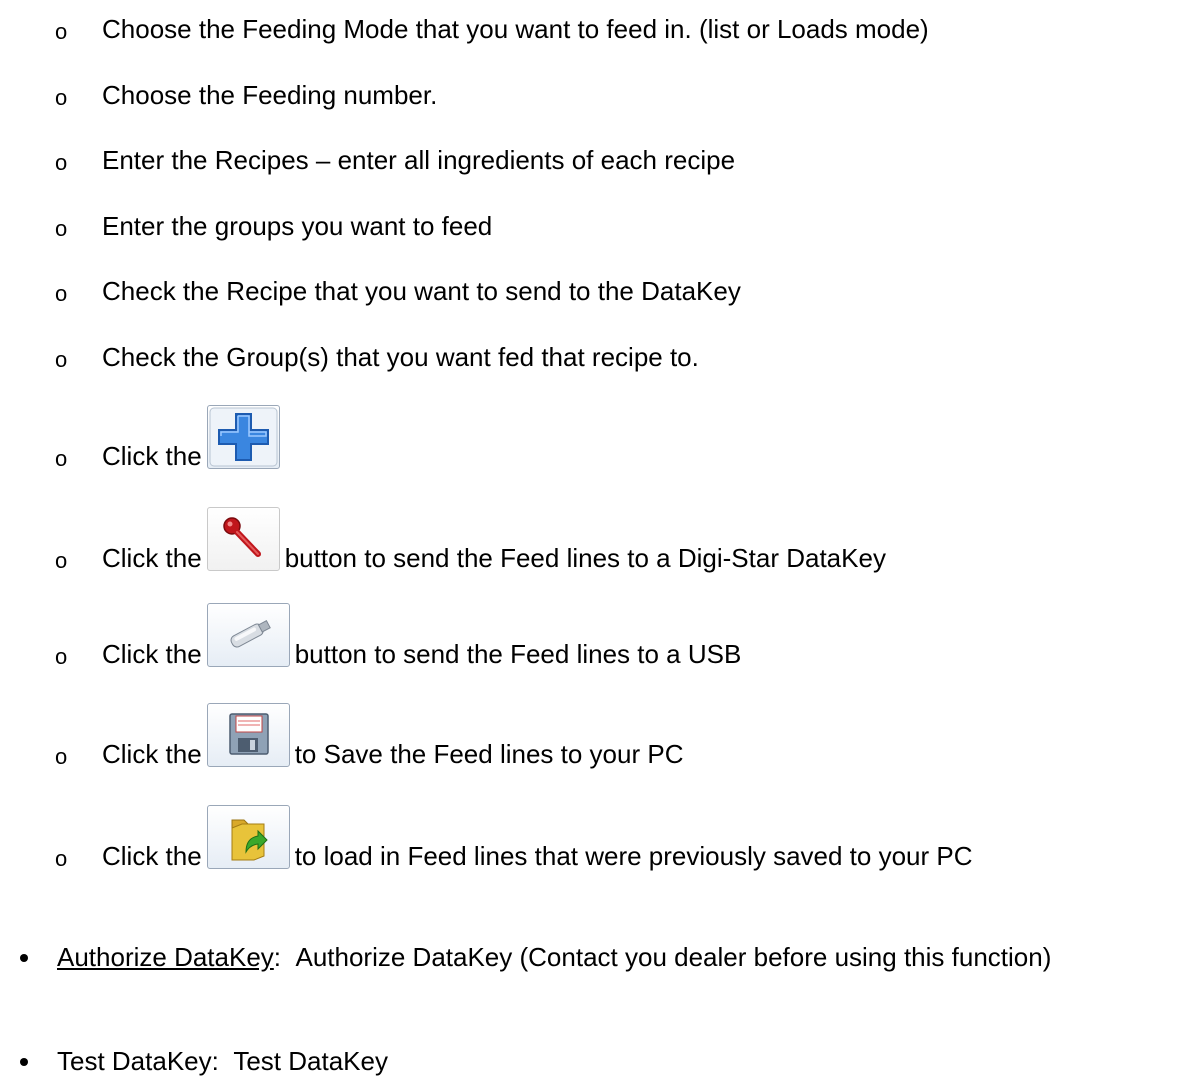 The width and height of the screenshot is (1187, 1080). I want to click on usb-icon, so click(250, 633).